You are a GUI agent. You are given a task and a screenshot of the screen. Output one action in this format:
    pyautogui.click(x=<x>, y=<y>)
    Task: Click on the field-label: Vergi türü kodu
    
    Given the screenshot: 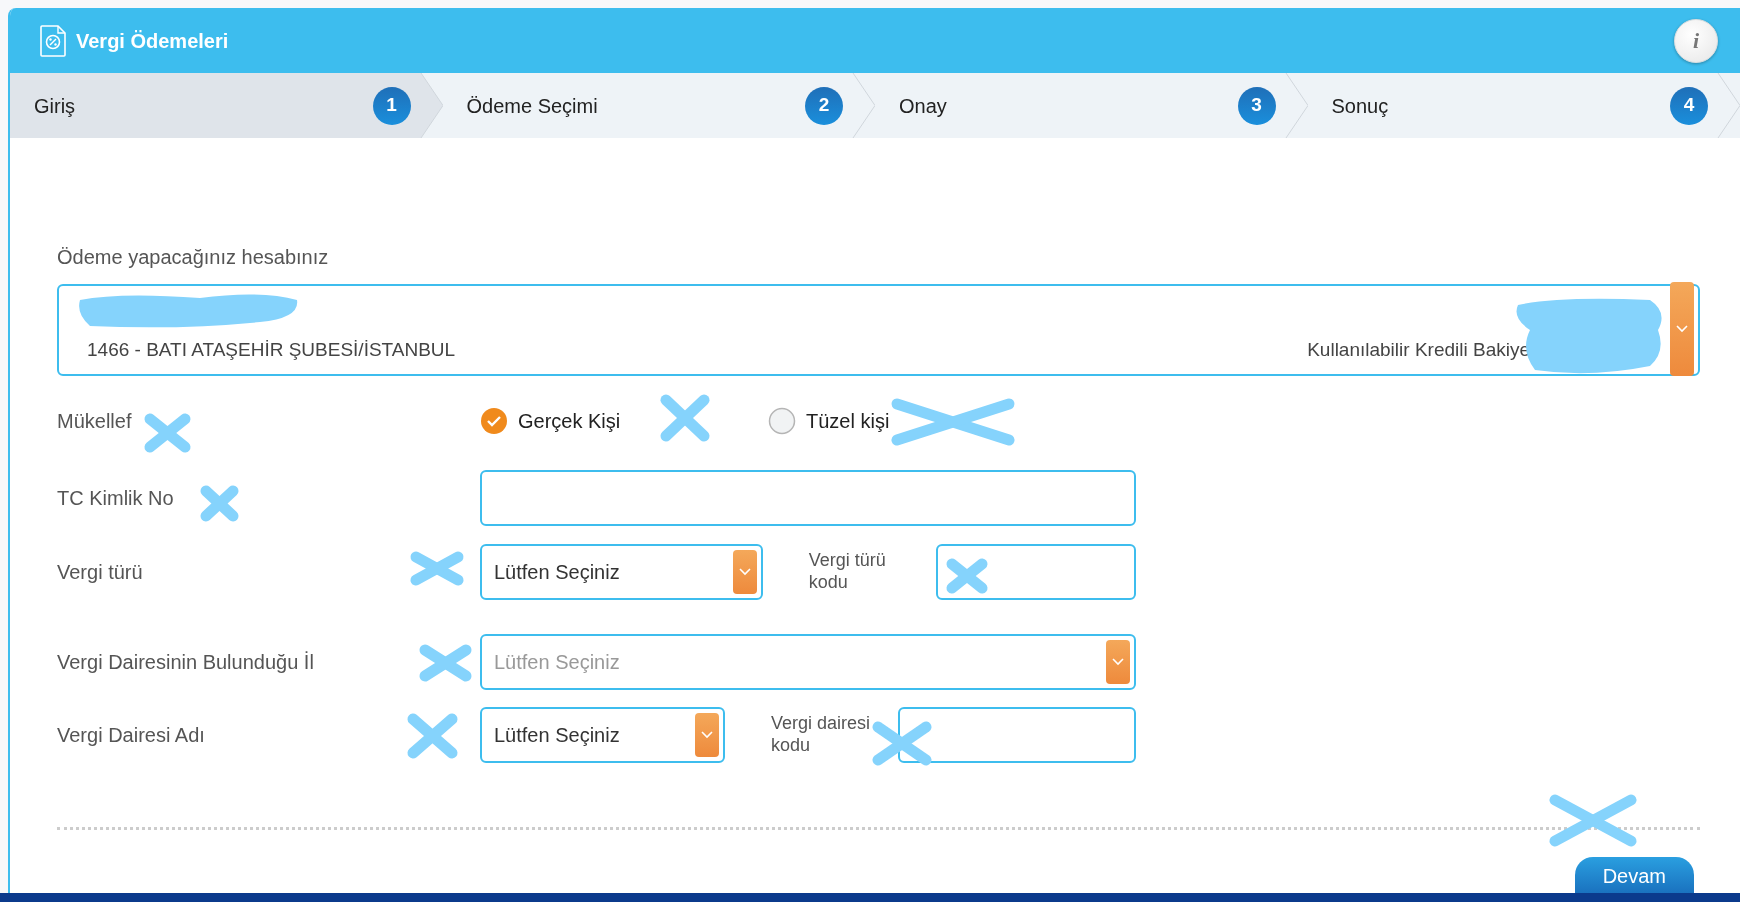 What is the action you would take?
    pyautogui.click(x=847, y=572)
    